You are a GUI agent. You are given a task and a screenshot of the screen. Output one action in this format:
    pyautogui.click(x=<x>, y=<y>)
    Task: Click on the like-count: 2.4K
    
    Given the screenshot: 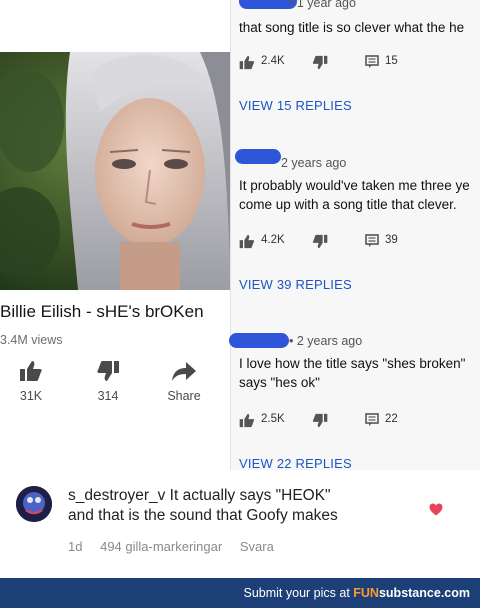 What is the action you would take?
    pyautogui.click(x=273, y=61)
    